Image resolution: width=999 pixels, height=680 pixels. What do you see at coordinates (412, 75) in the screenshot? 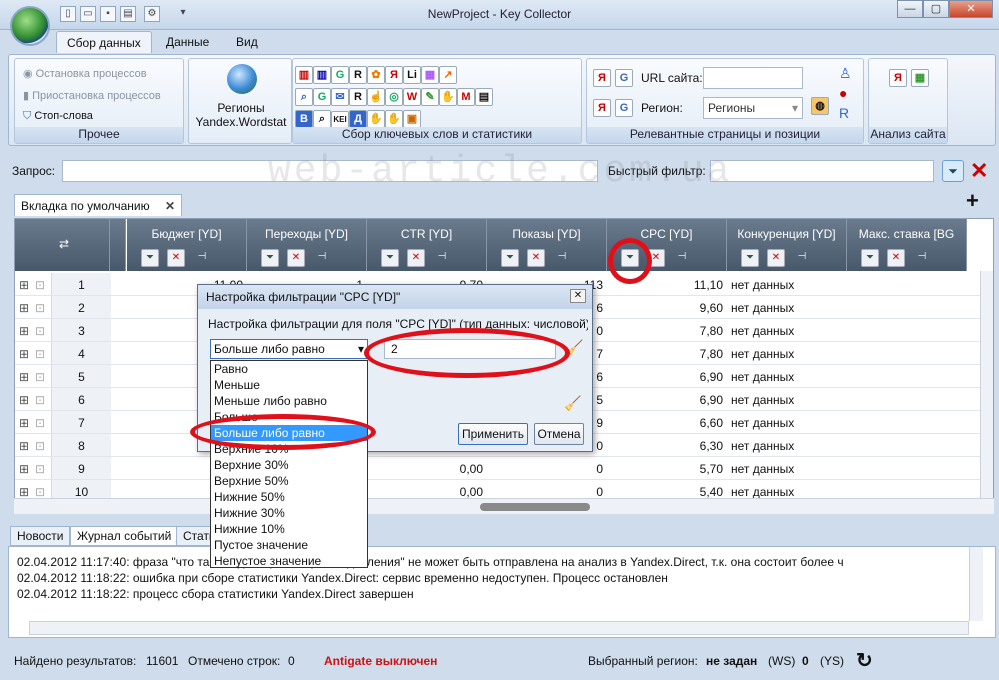
I see `liveinternet-icon: Li` at bounding box center [412, 75].